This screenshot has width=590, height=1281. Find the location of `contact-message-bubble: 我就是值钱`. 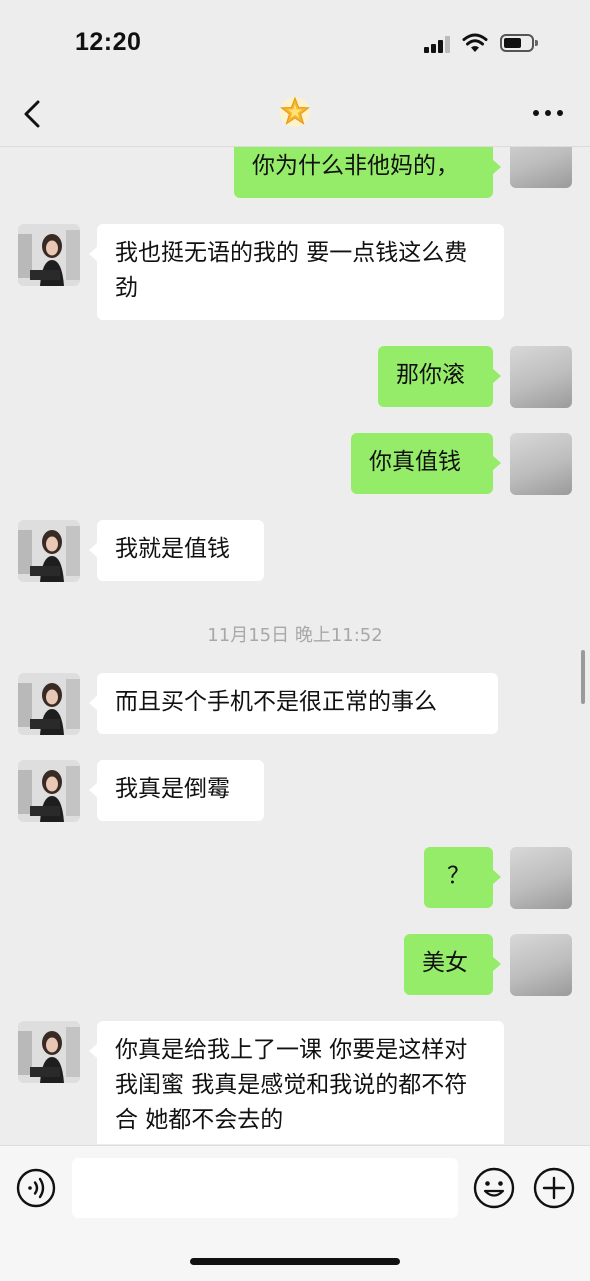

contact-message-bubble: 我就是值钱 is located at coordinates (176, 550).